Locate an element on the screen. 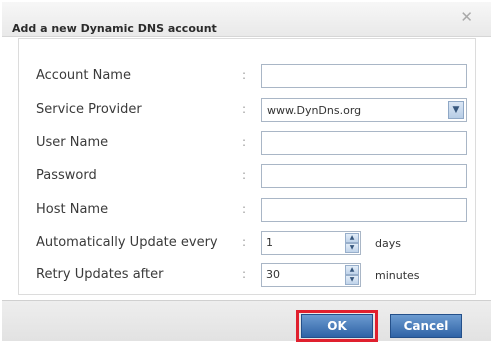 This screenshot has height=342, width=493. retry-after-unit: minutes is located at coordinates (397, 275).